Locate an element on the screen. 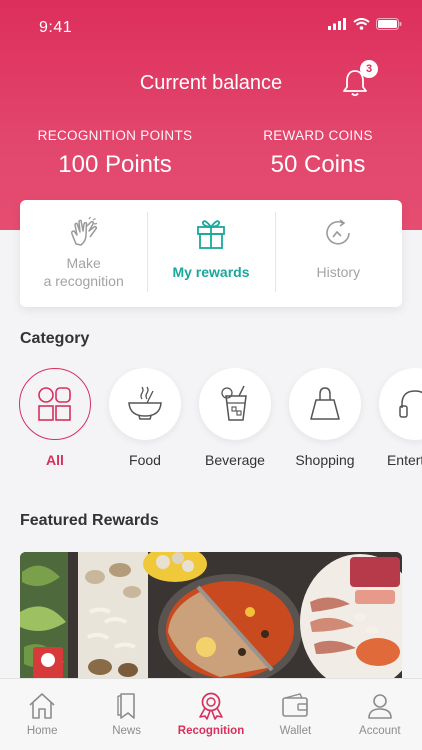 The height and width of the screenshot is (750, 422). gift-icon is located at coordinates (211, 234).